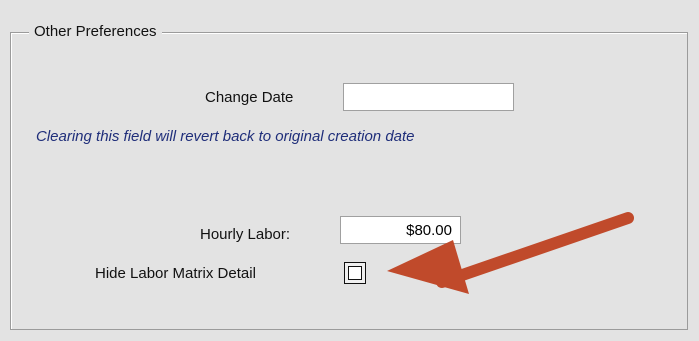  What do you see at coordinates (510, 253) in the screenshot?
I see `arrow-pointer-icon` at bounding box center [510, 253].